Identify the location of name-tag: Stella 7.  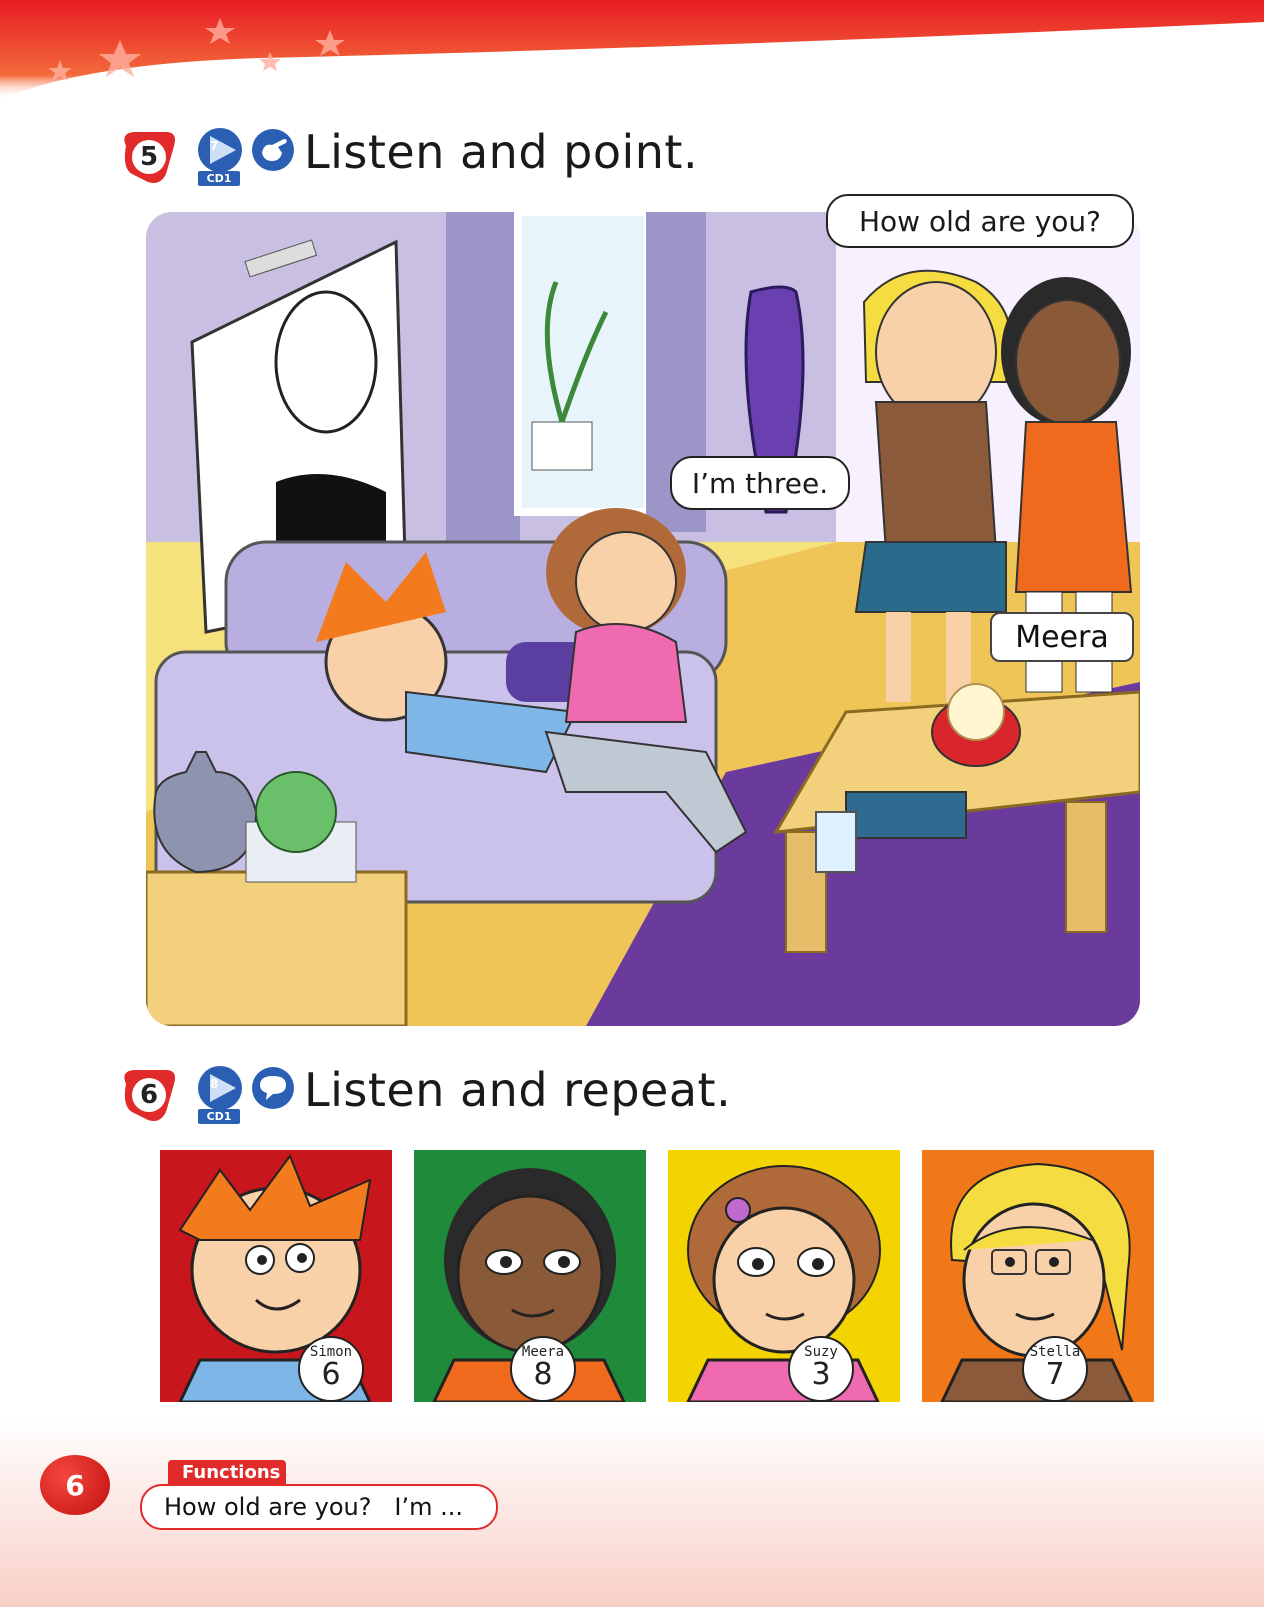
(1055, 1369).